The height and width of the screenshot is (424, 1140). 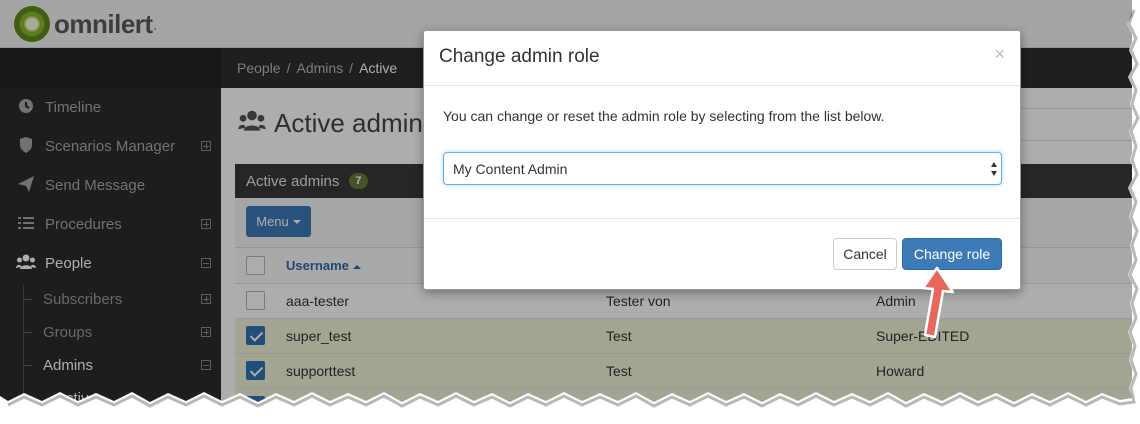 What do you see at coordinates (722, 58) in the screenshot?
I see `dialog-header: Change admin role ×` at bounding box center [722, 58].